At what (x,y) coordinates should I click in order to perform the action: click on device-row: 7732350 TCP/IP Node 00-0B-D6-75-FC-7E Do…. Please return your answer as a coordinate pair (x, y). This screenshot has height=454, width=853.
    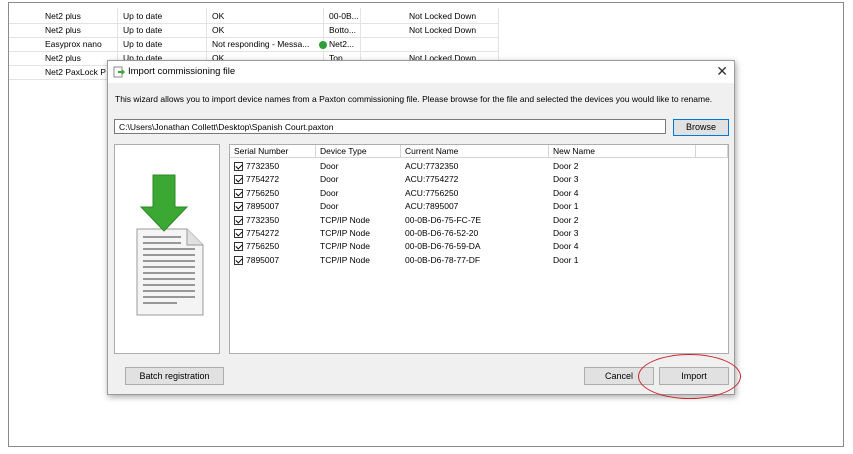
    Looking at the image, I should click on (479, 220).